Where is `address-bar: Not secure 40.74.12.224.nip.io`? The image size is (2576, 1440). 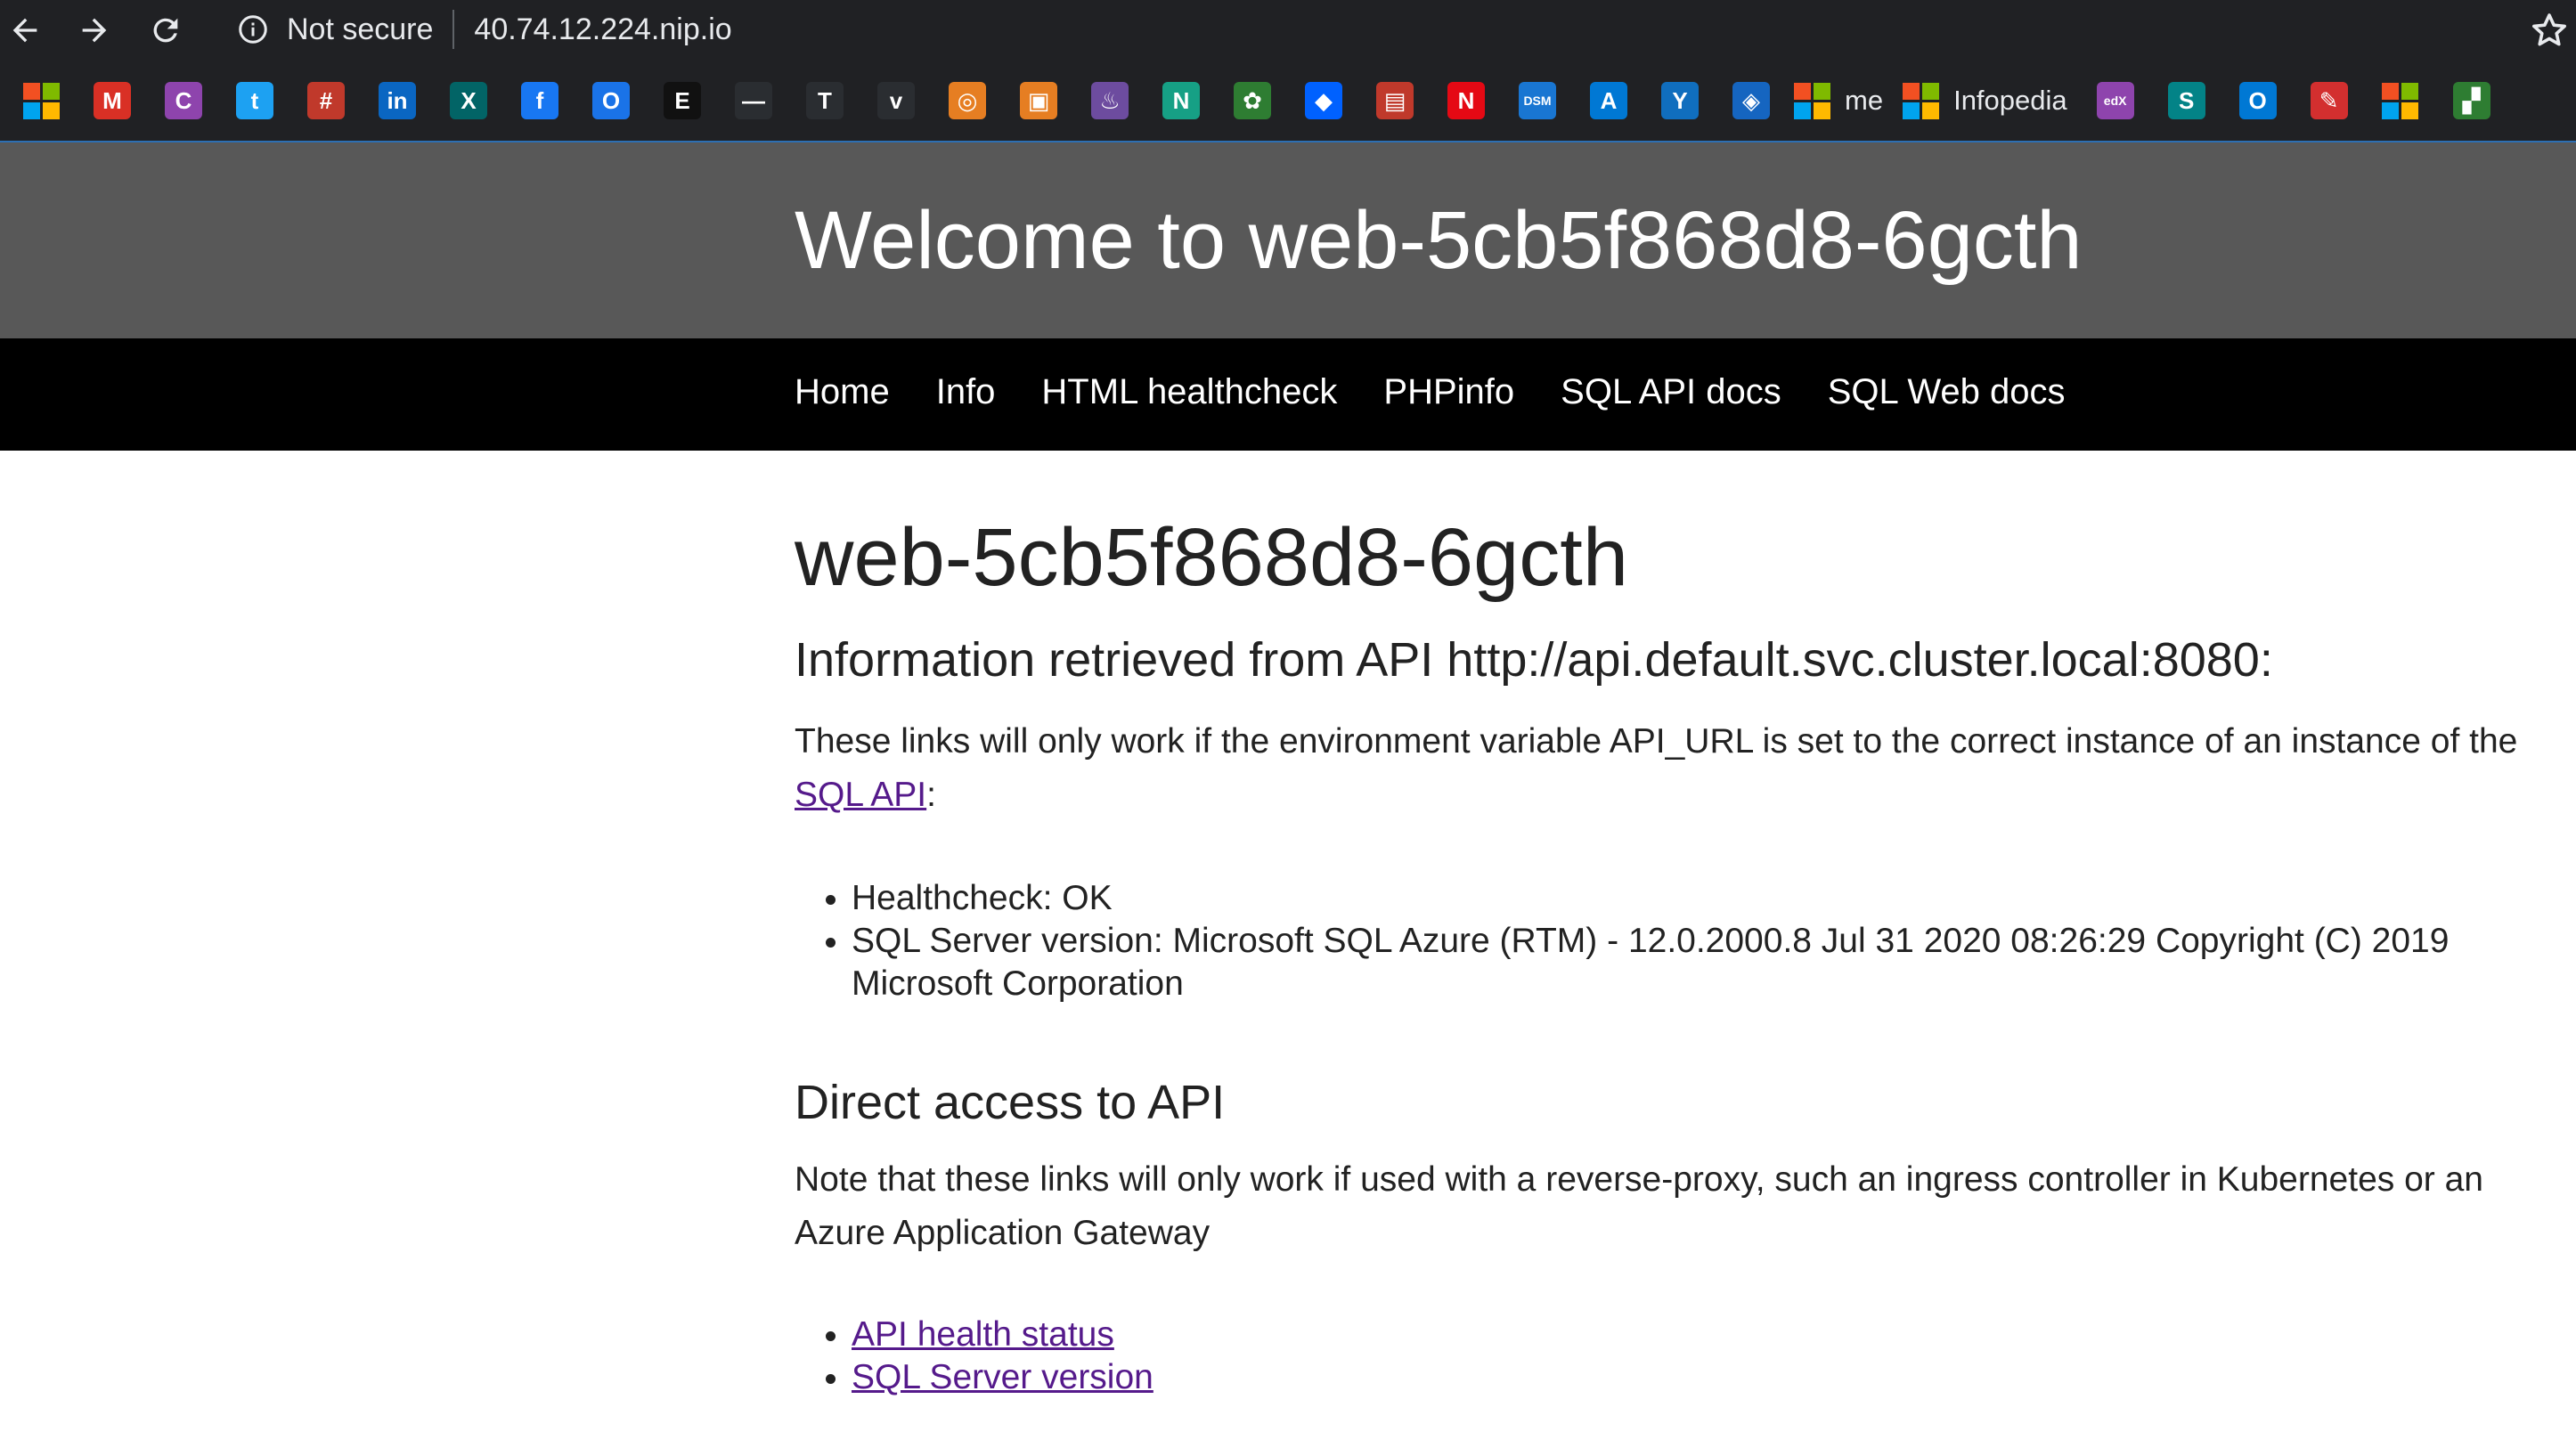
address-bar: Not secure 40.74.12.224.nip.io is located at coordinates (1377, 29).